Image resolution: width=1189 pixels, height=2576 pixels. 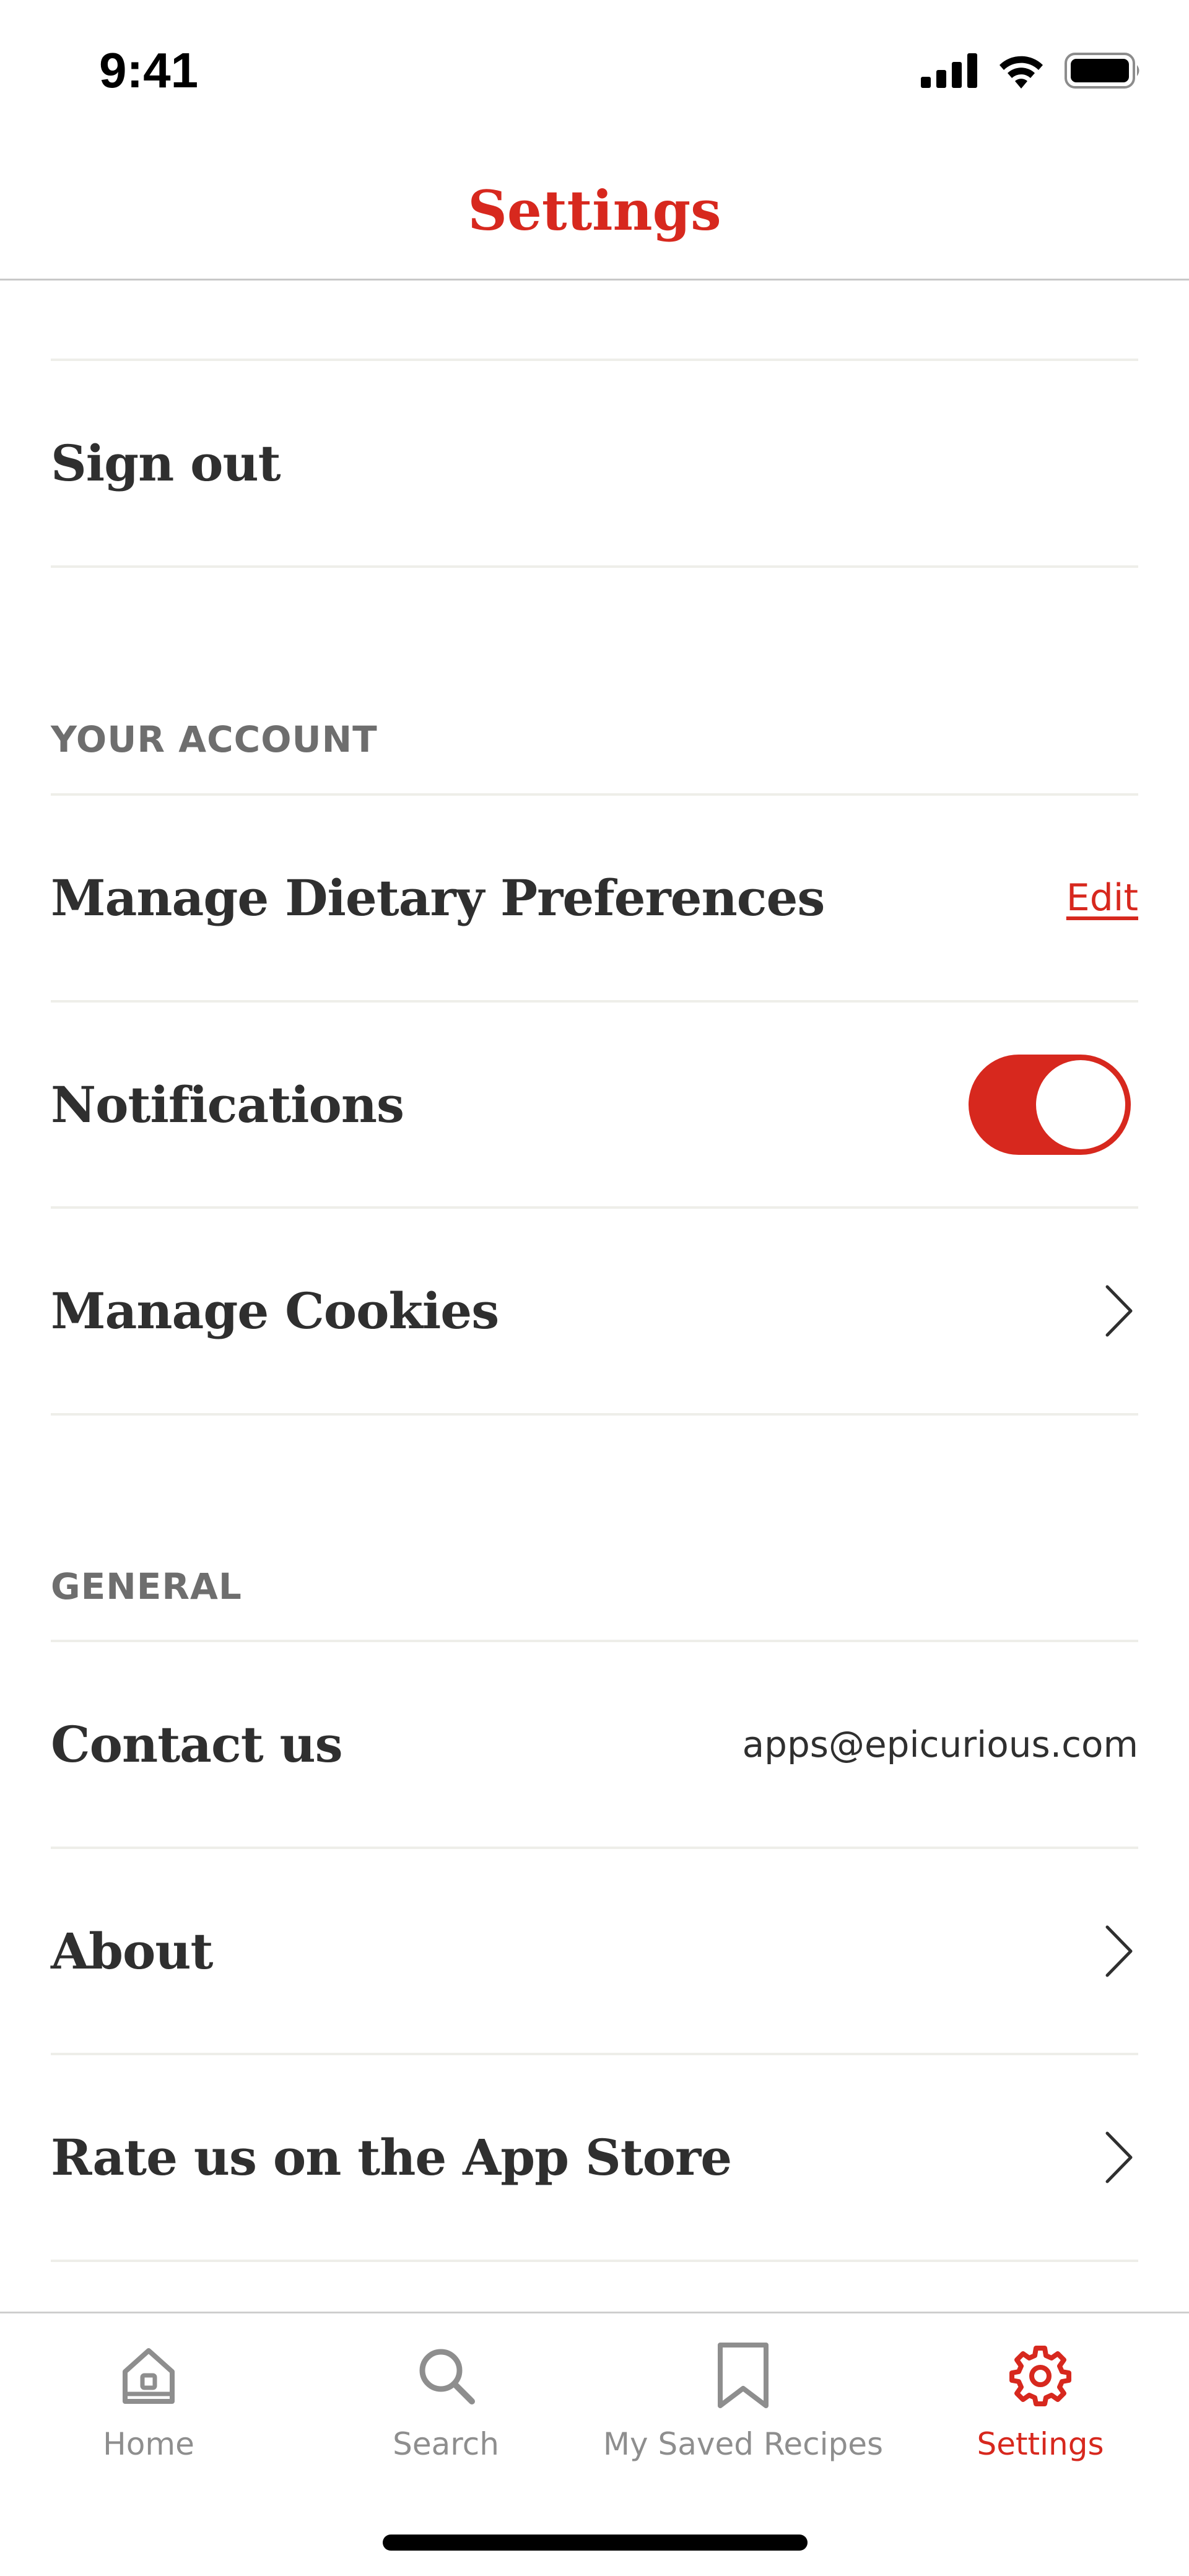 I want to click on search-icon, so click(x=446, y=2375).